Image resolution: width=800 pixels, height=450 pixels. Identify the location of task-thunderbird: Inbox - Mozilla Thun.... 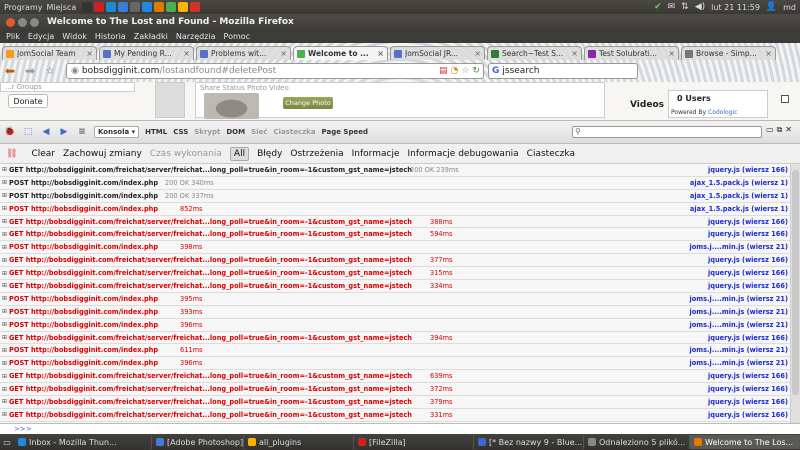
(83, 442).